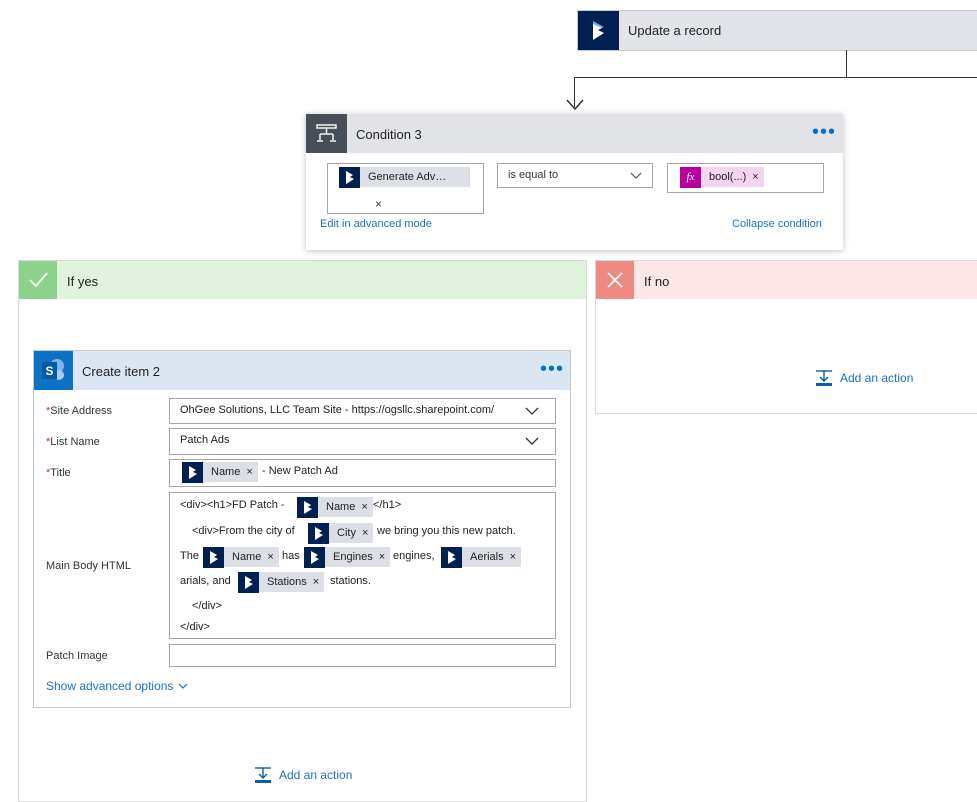 The width and height of the screenshot is (977, 802). I want to click on update-record-card: Update a record, so click(777, 30).